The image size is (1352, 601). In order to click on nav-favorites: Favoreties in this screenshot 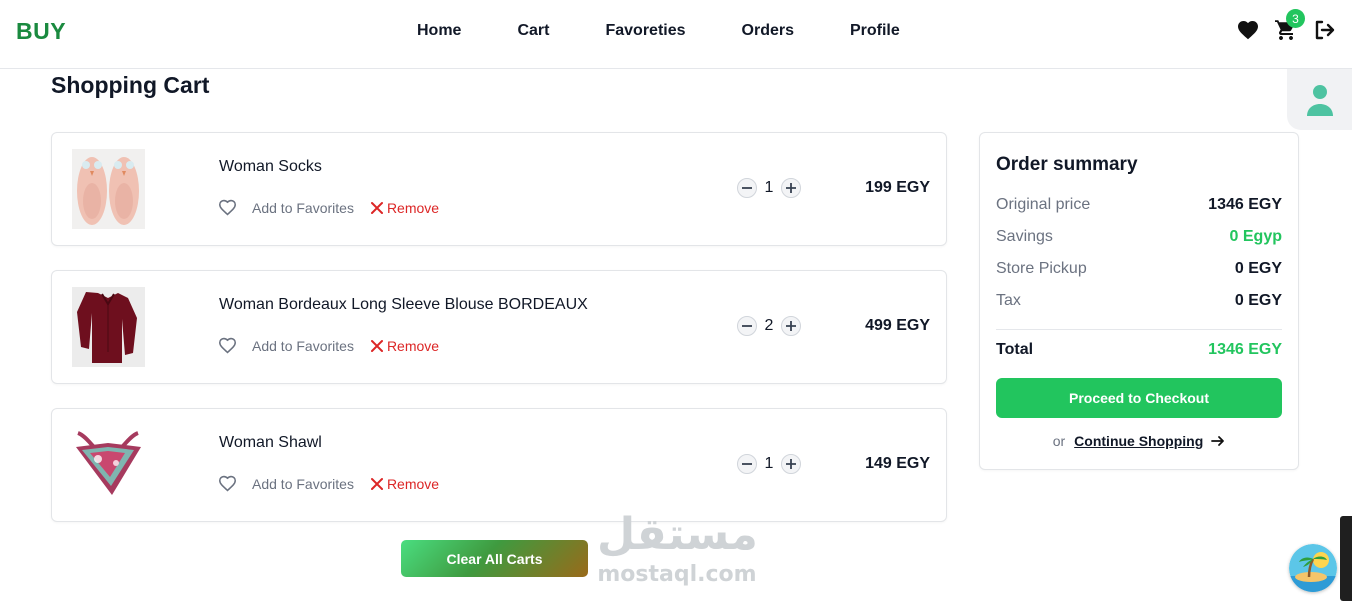, I will do `click(645, 31)`.